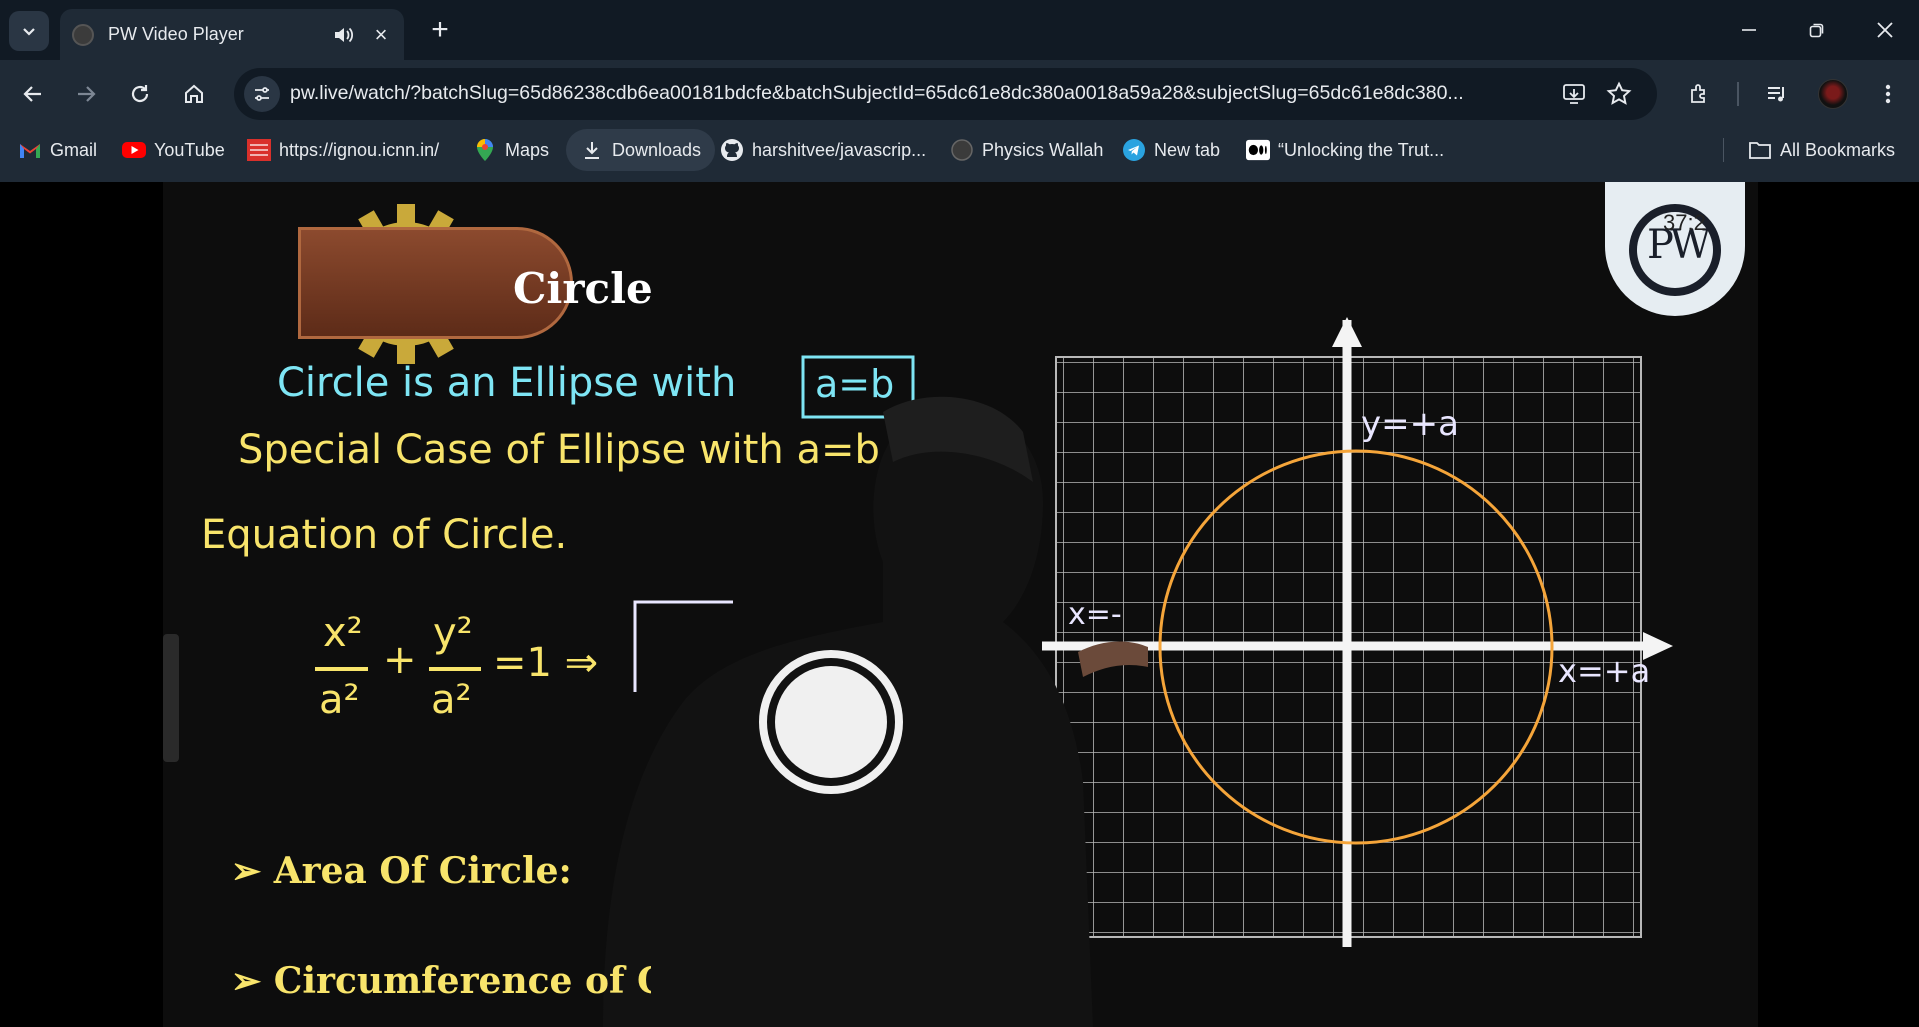 The width and height of the screenshot is (1919, 1027). What do you see at coordinates (592, 150) in the screenshot?
I see `download-icon` at bounding box center [592, 150].